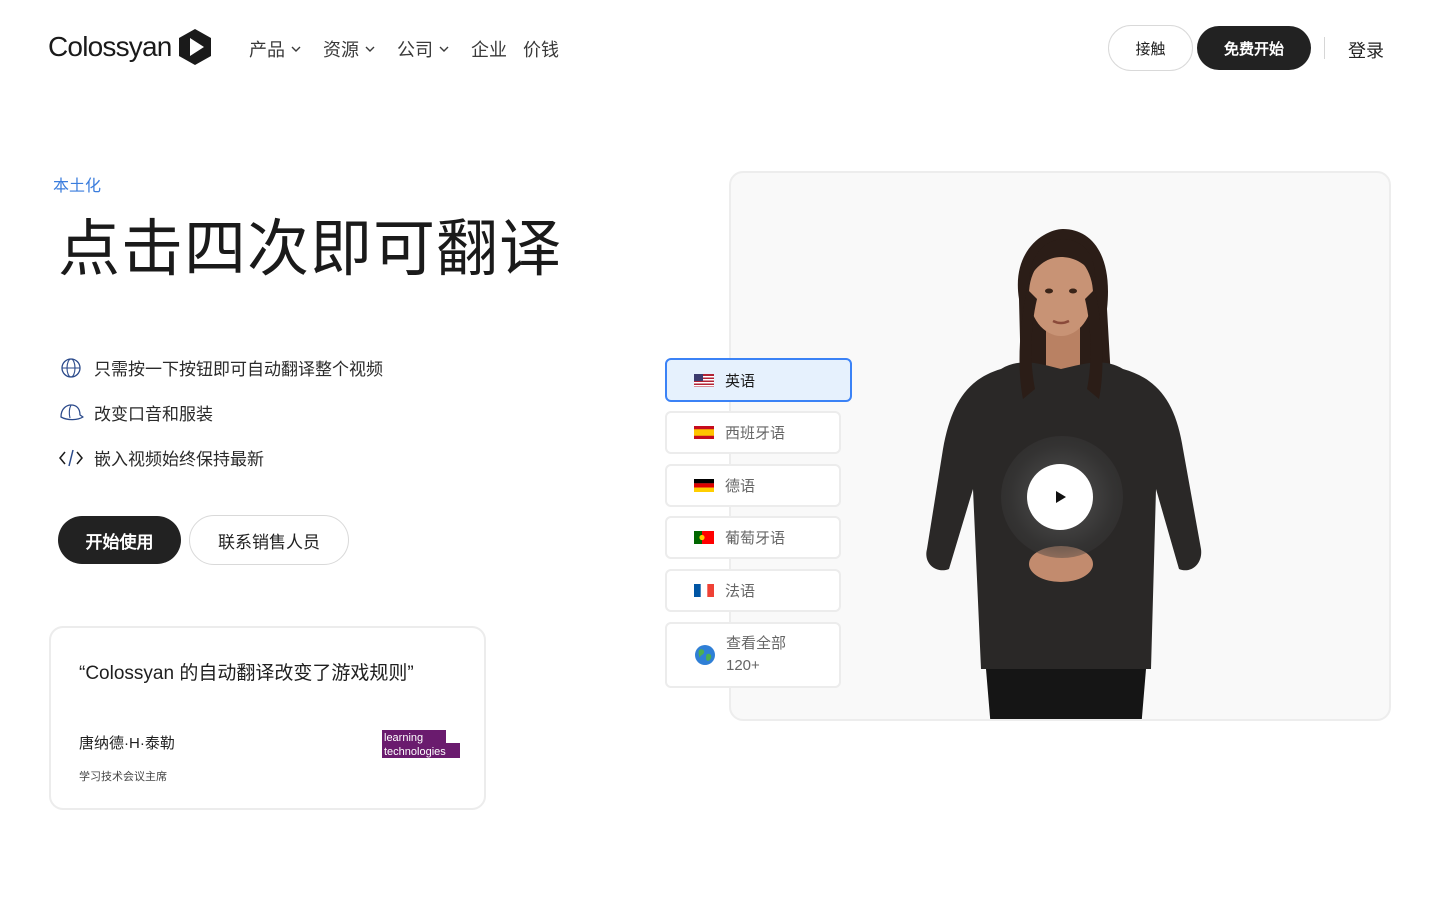 The height and width of the screenshot is (900, 1440). What do you see at coordinates (756, 643) in the screenshot?
I see `view-all-label: 查看全部` at bounding box center [756, 643].